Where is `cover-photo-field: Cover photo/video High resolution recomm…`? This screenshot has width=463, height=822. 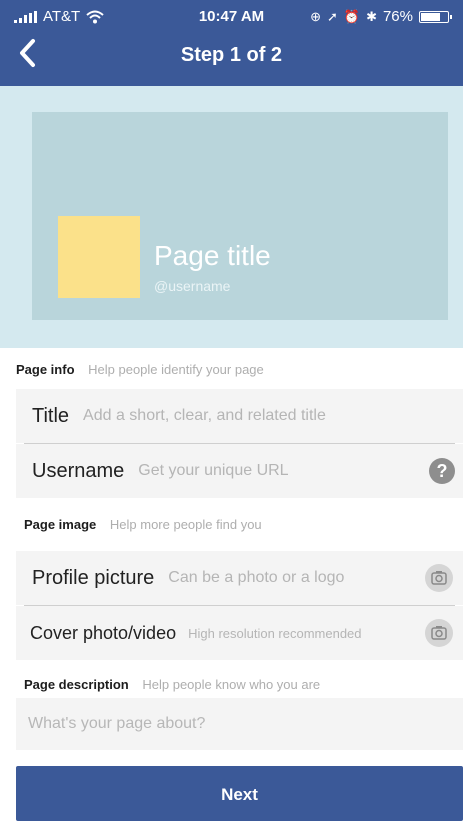 cover-photo-field: Cover photo/video High resolution recomm… is located at coordinates (239, 633).